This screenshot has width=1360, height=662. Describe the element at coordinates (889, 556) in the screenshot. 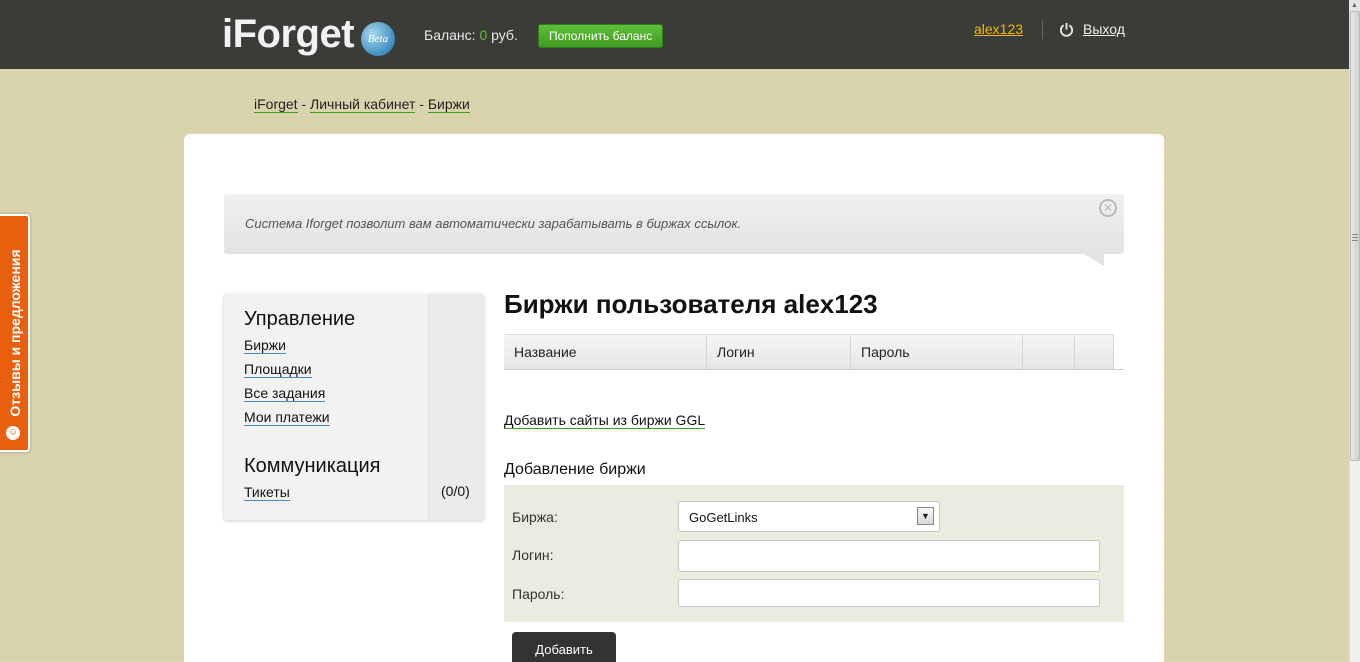

I see `login-field` at that location.